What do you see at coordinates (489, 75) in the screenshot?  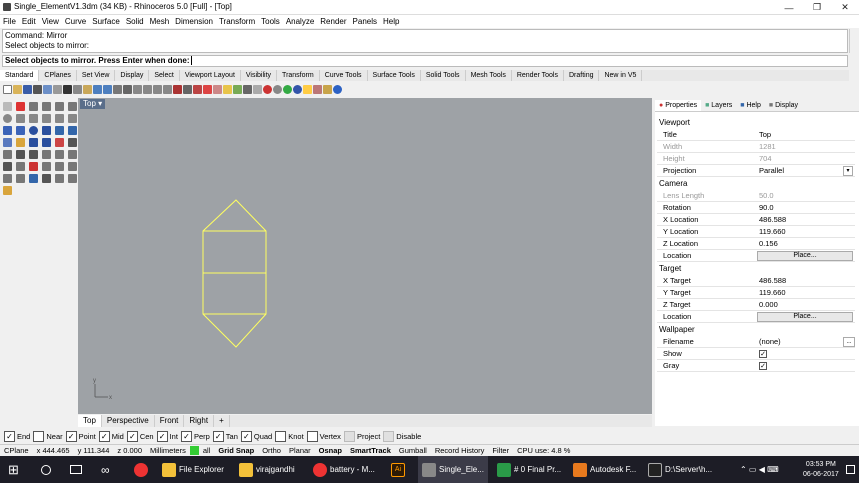 I see `tab-mesh-tools: Mesh Tools` at bounding box center [489, 75].